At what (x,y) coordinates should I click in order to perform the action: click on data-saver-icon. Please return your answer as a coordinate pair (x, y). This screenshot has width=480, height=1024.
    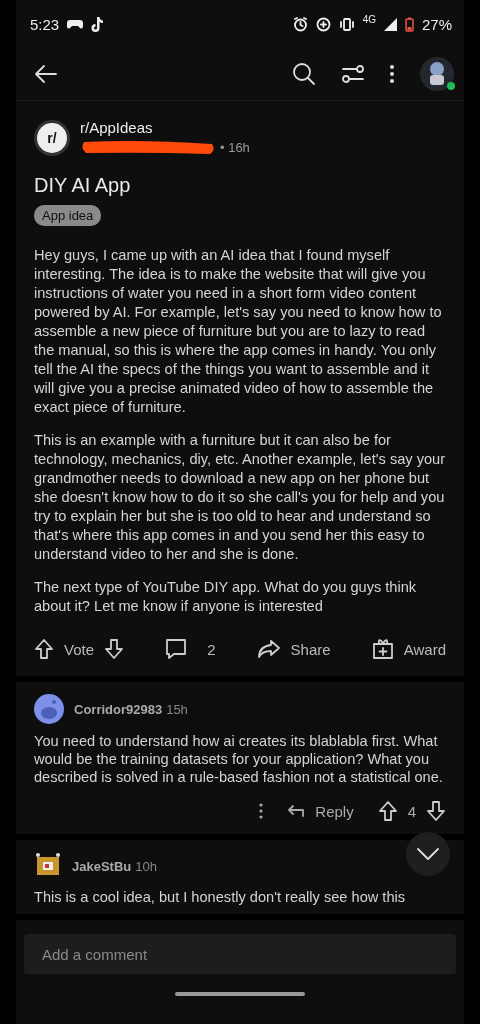
    Looking at the image, I should click on (323, 24).